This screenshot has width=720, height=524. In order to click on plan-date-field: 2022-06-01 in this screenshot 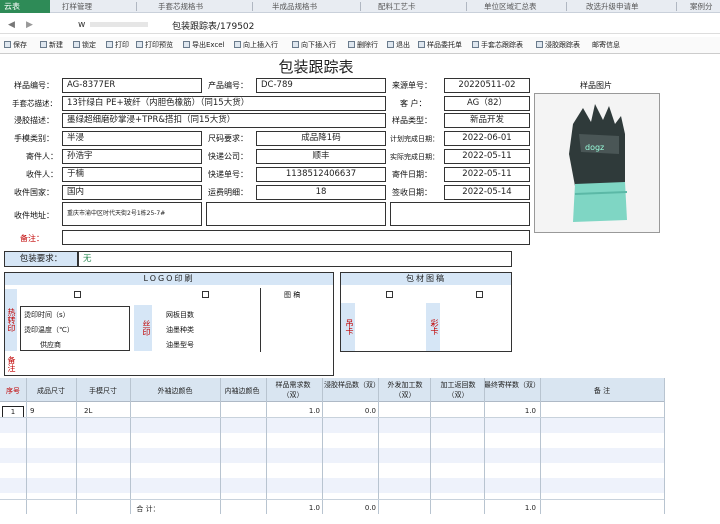, I will do `click(487, 138)`.